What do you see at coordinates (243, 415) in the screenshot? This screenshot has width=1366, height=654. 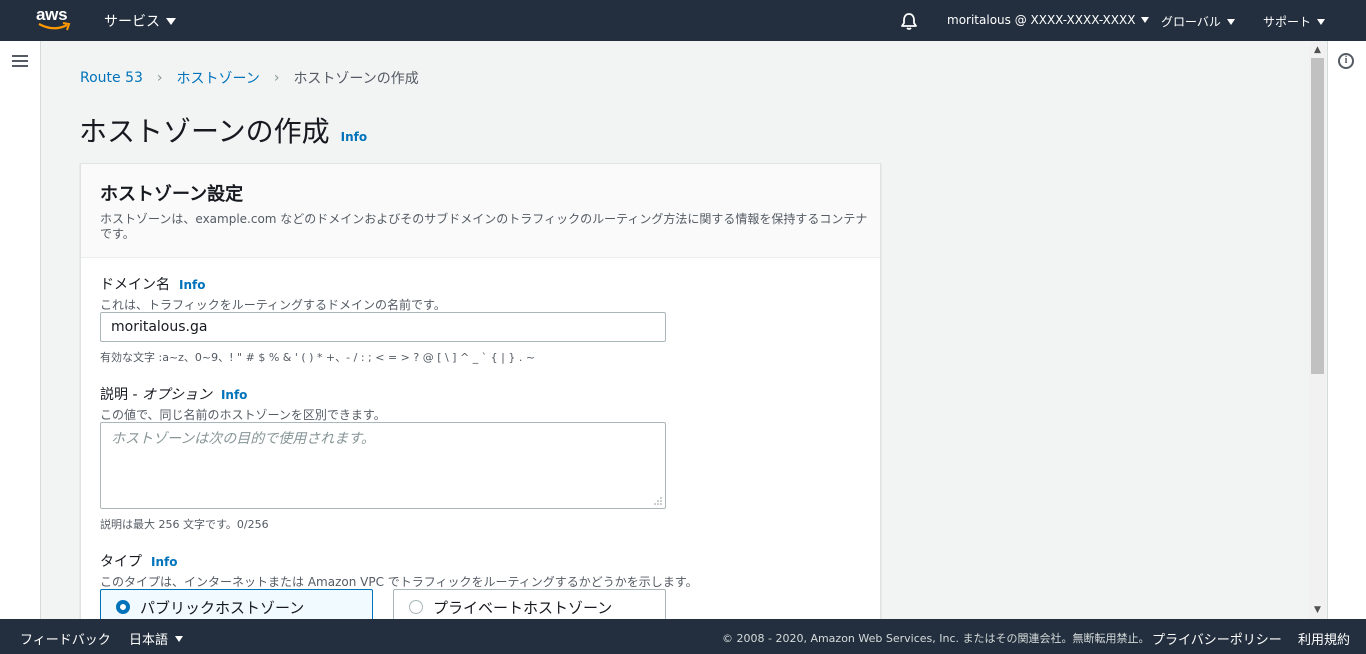 I see `comment-description: この値で、同じ名前のホストゾーンを区別できます。` at bounding box center [243, 415].